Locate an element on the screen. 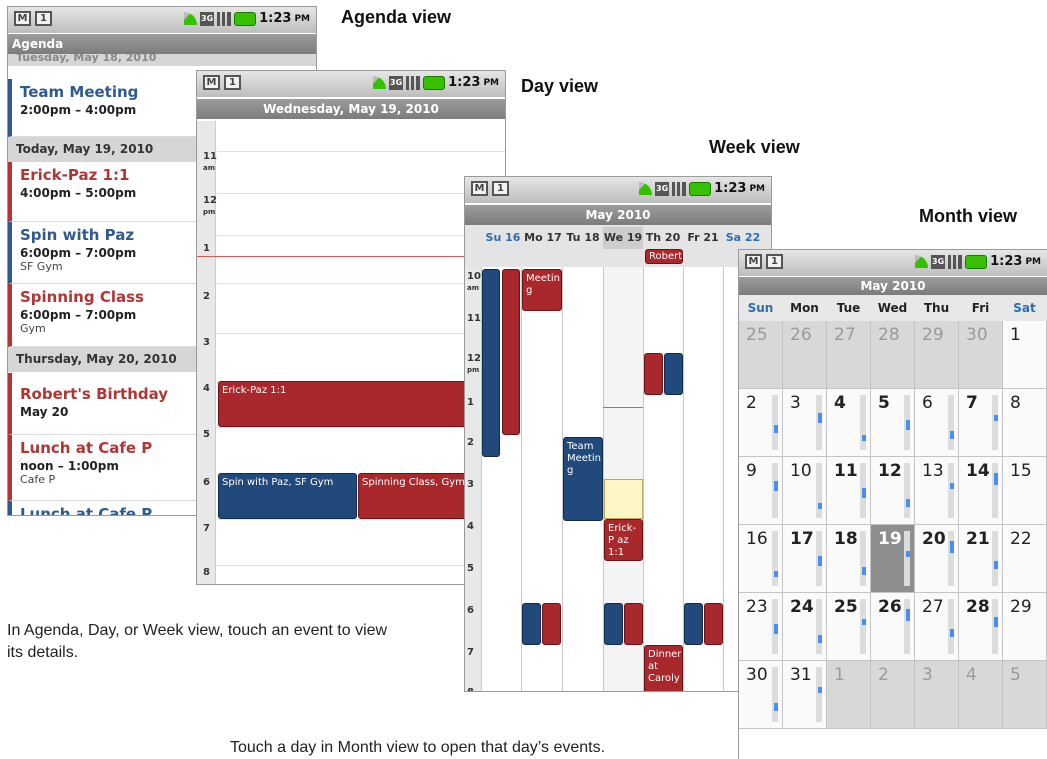  month-day-cell: 21 is located at coordinates (981, 559).